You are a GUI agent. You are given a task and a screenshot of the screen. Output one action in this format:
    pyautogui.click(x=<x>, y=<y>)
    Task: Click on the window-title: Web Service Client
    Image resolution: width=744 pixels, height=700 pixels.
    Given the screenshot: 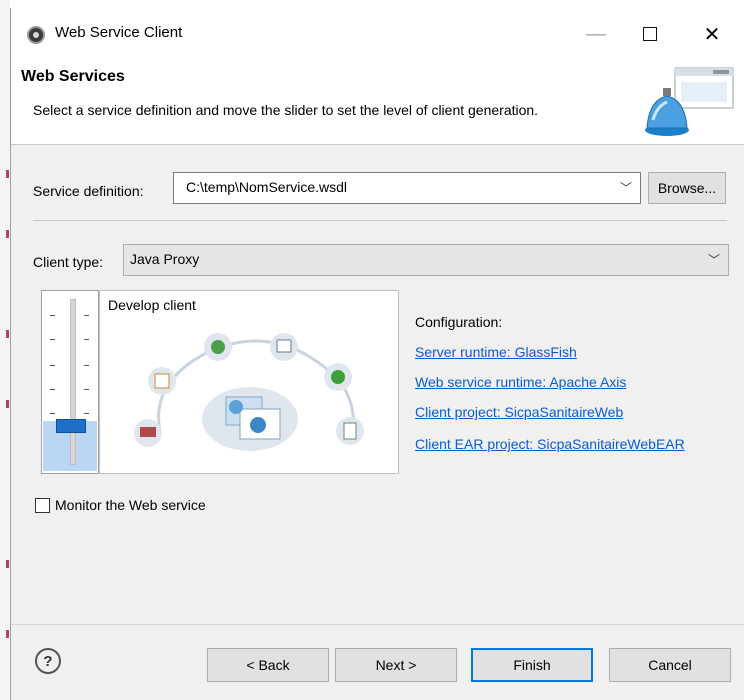 What is the action you would take?
    pyautogui.click(x=119, y=32)
    